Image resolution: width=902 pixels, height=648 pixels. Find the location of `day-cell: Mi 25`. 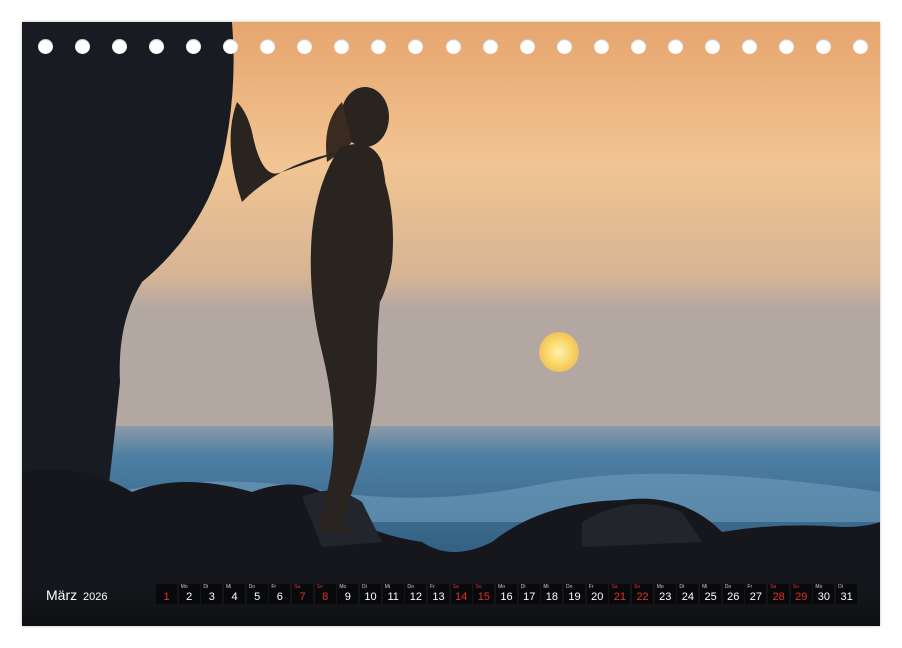

day-cell: Mi 25 is located at coordinates (711, 594).